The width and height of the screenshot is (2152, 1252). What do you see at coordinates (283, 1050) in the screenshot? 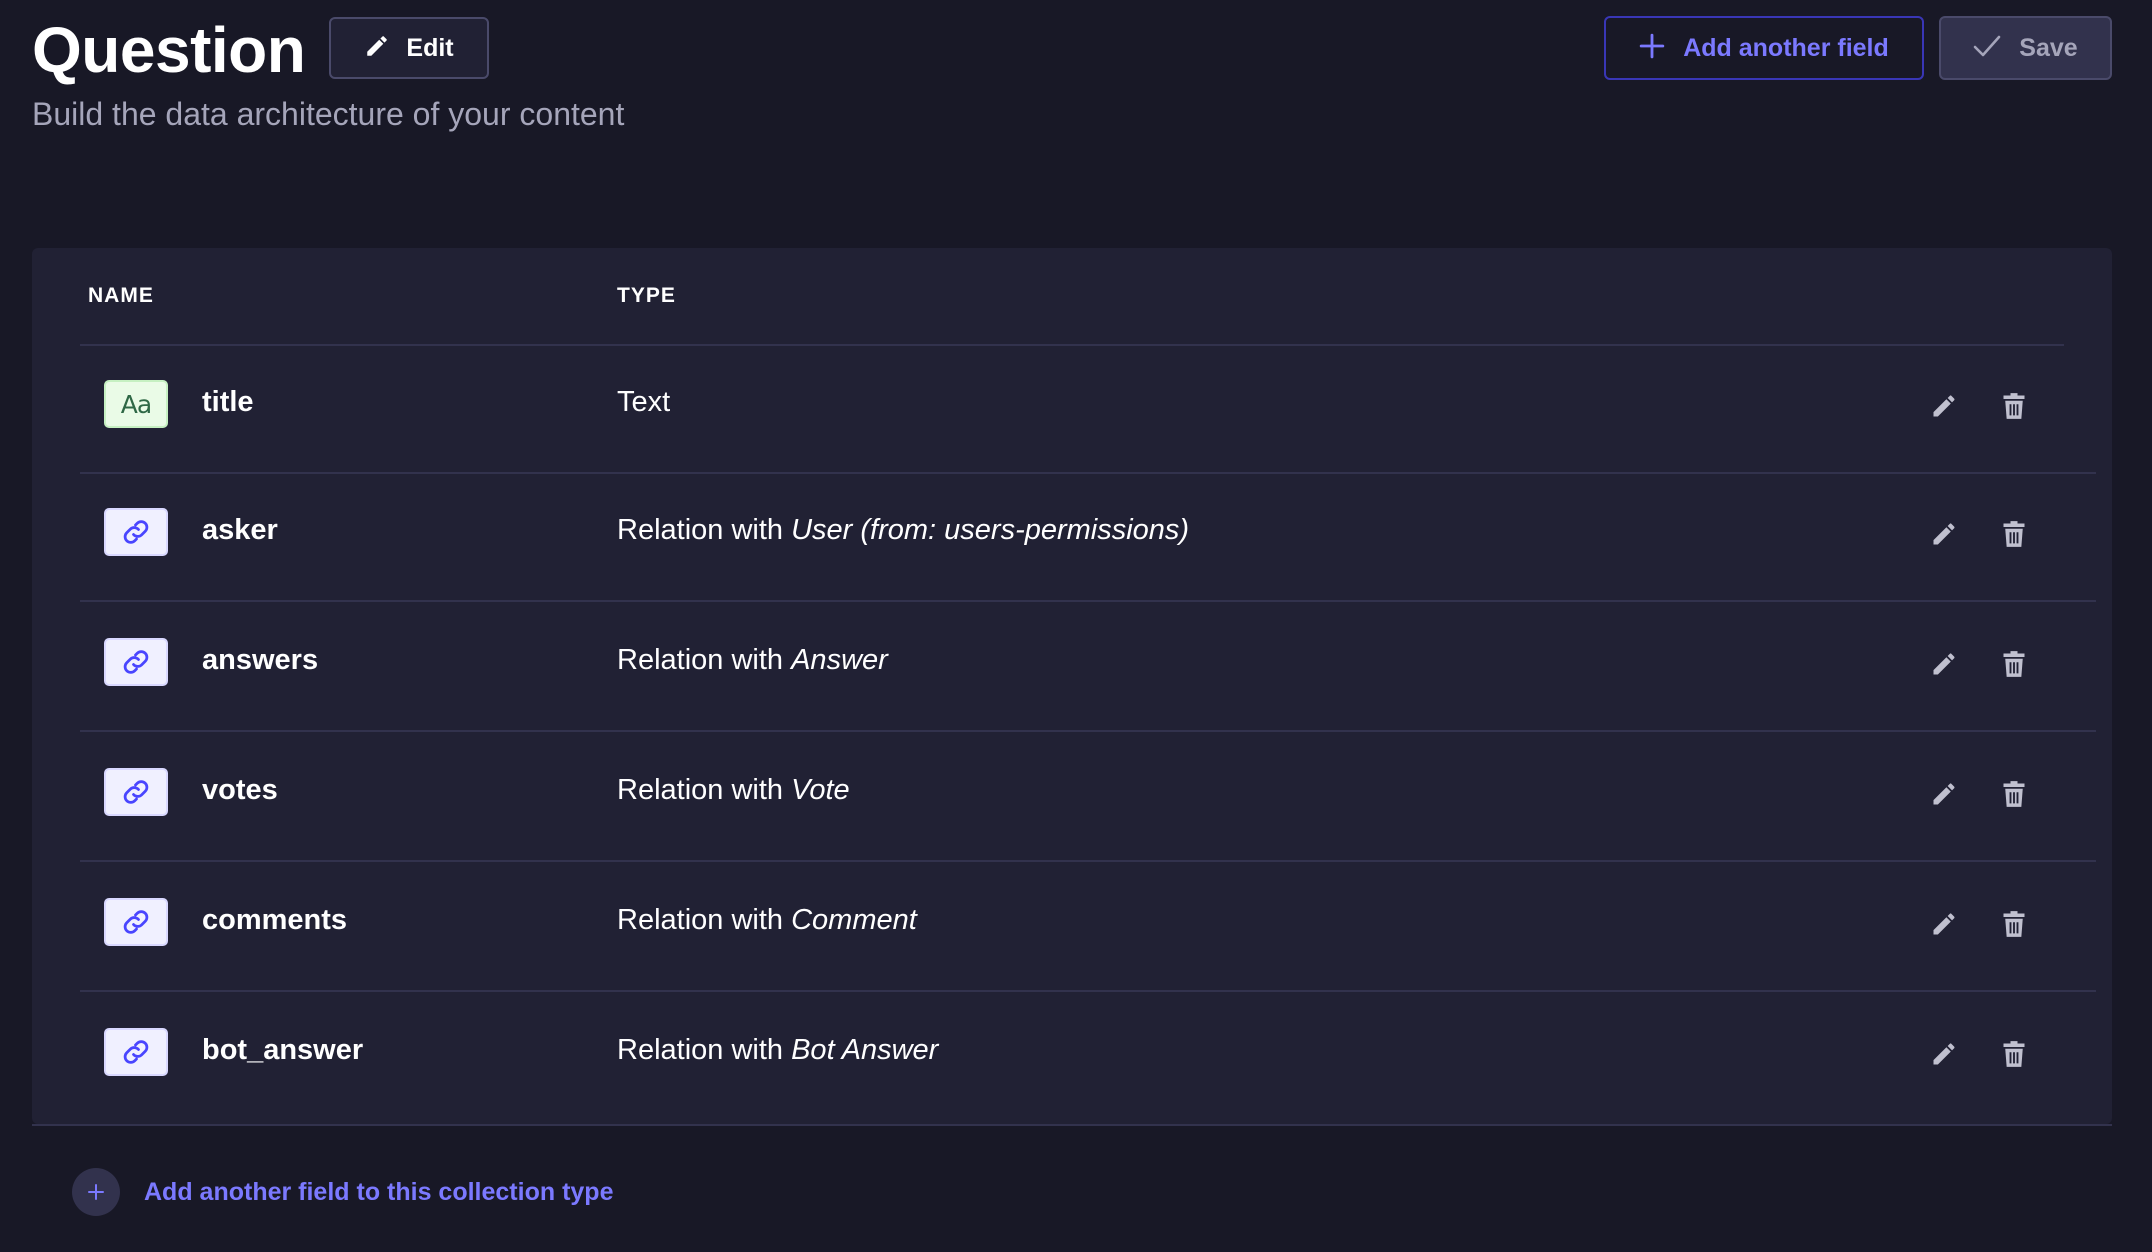
I see `field-name: bot_answer` at bounding box center [283, 1050].